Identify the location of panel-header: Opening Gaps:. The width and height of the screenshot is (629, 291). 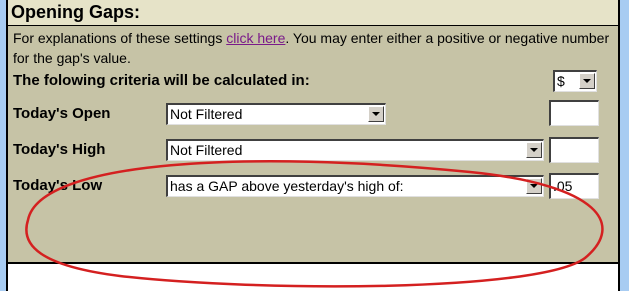
(313, 13).